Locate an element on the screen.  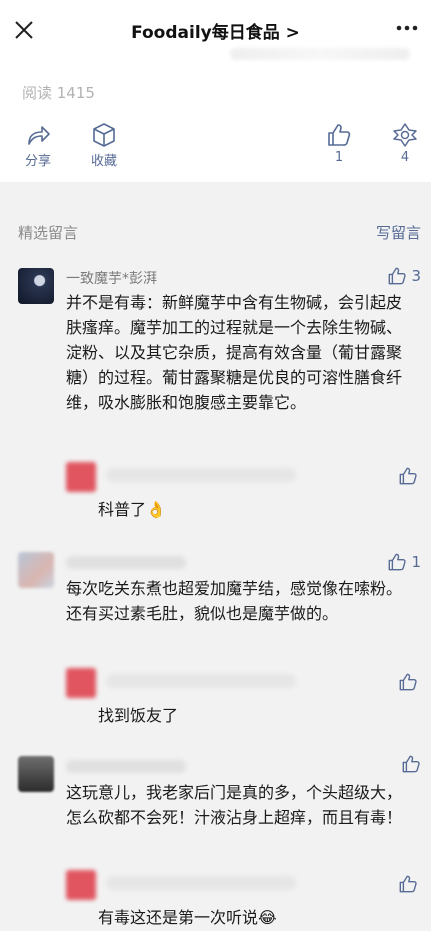
favorite-label: 收藏 is located at coordinates (103, 161).